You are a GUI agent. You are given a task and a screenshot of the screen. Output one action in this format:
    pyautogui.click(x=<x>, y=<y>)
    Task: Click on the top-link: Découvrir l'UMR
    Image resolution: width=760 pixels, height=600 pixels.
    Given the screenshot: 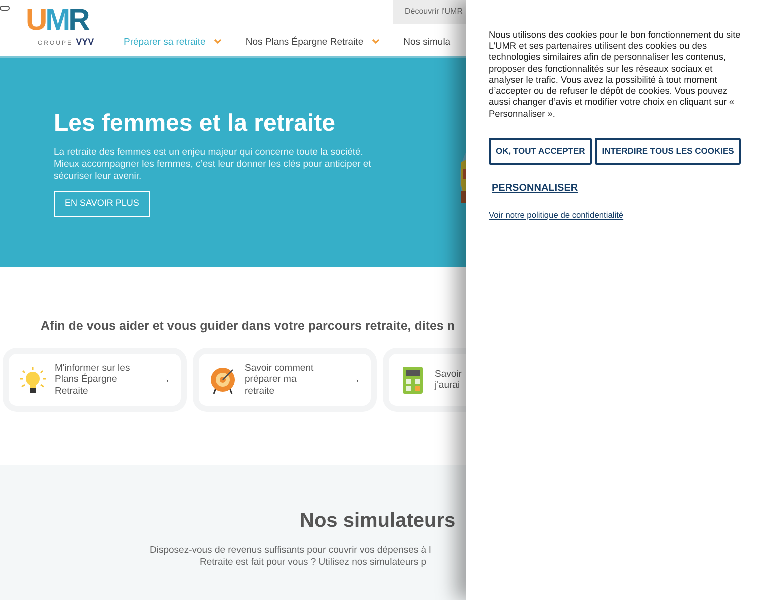 What is the action you would take?
    pyautogui.click(x=429, y=12)
    